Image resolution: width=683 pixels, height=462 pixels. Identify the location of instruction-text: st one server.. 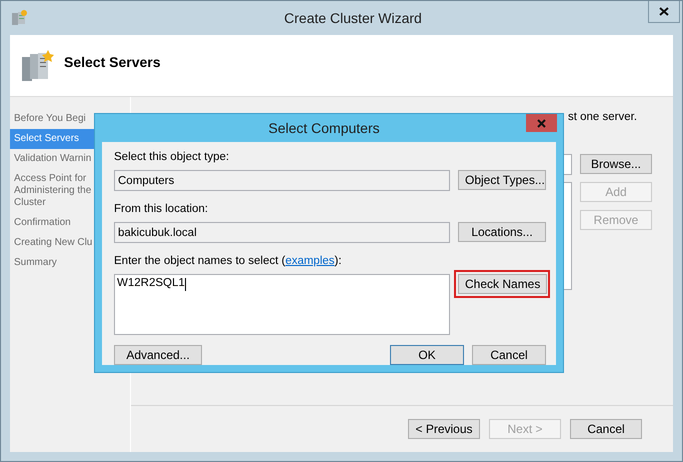
(603, 118).